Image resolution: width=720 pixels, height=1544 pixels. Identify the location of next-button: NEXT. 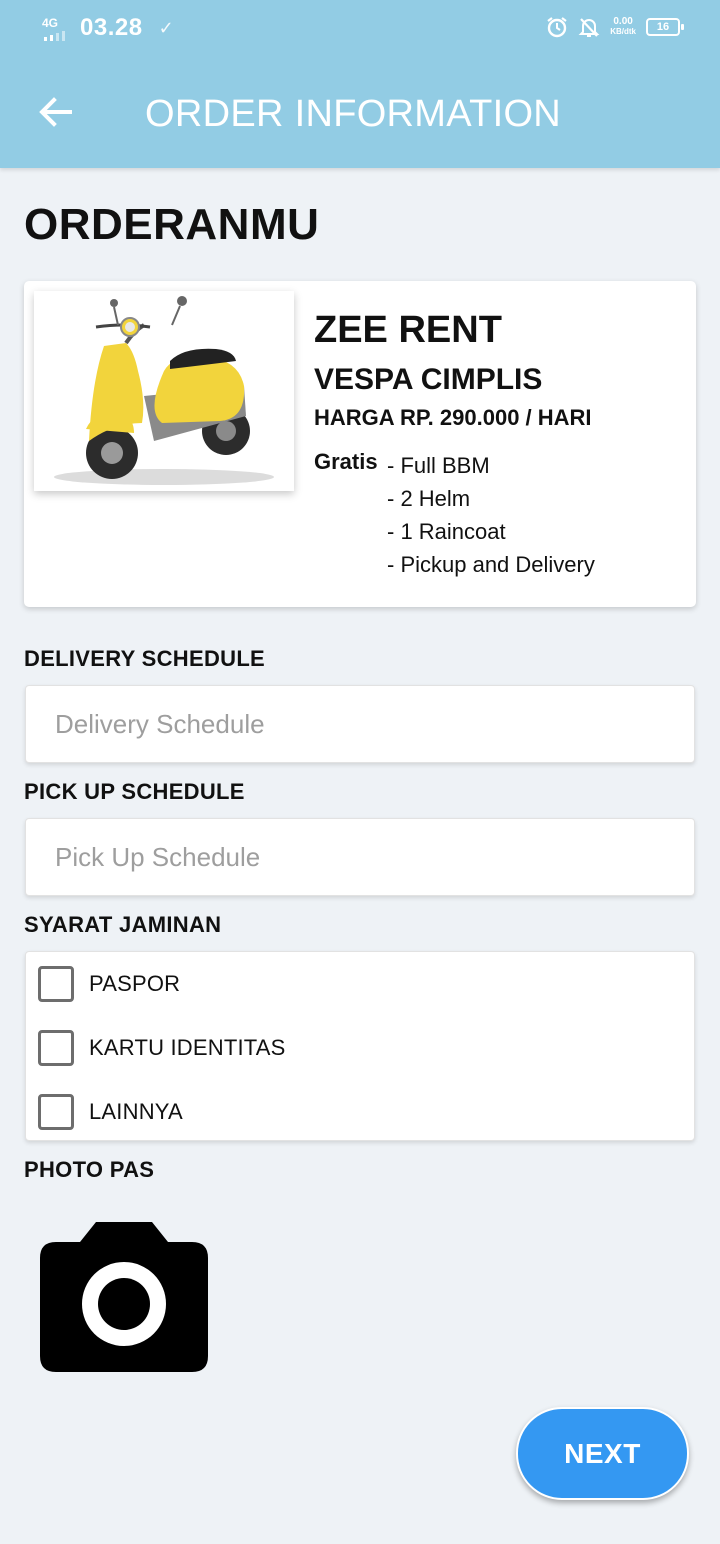
(602, 1453).